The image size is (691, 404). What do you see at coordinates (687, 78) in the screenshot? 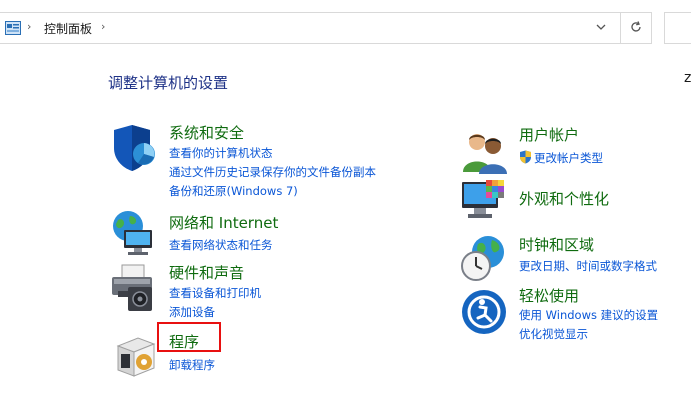
I see `view-by-partial-text: z` at bounding box center [687, 78].